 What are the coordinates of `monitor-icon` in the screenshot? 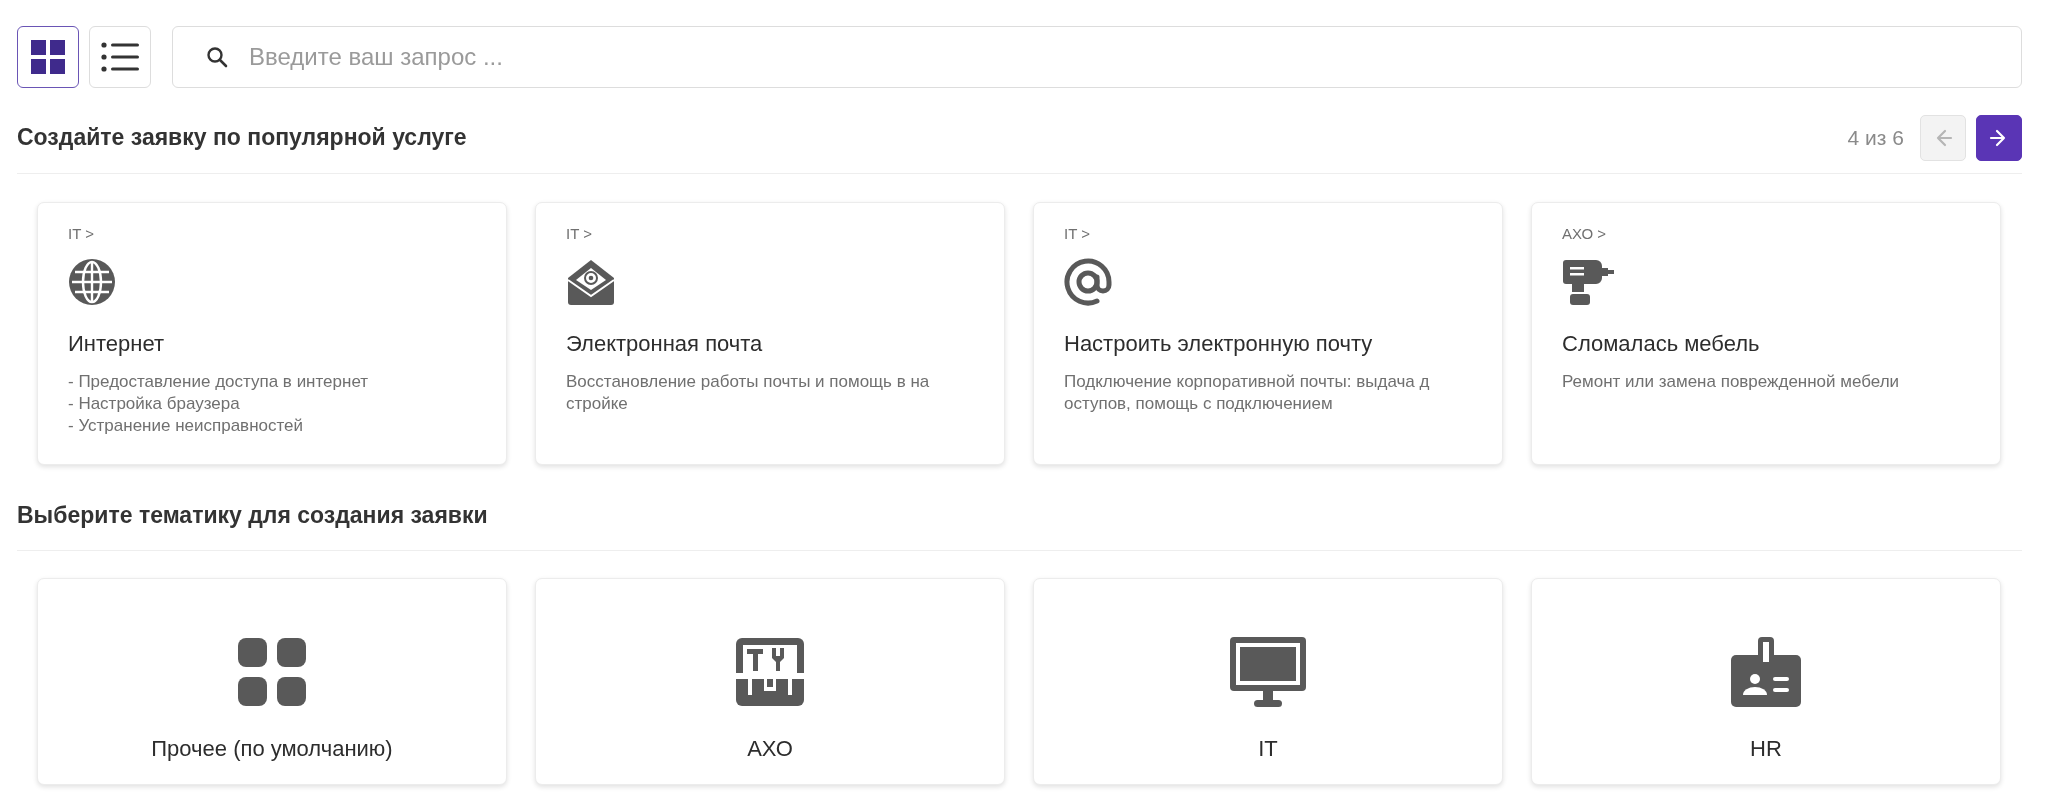 It's located at (1268, 672).